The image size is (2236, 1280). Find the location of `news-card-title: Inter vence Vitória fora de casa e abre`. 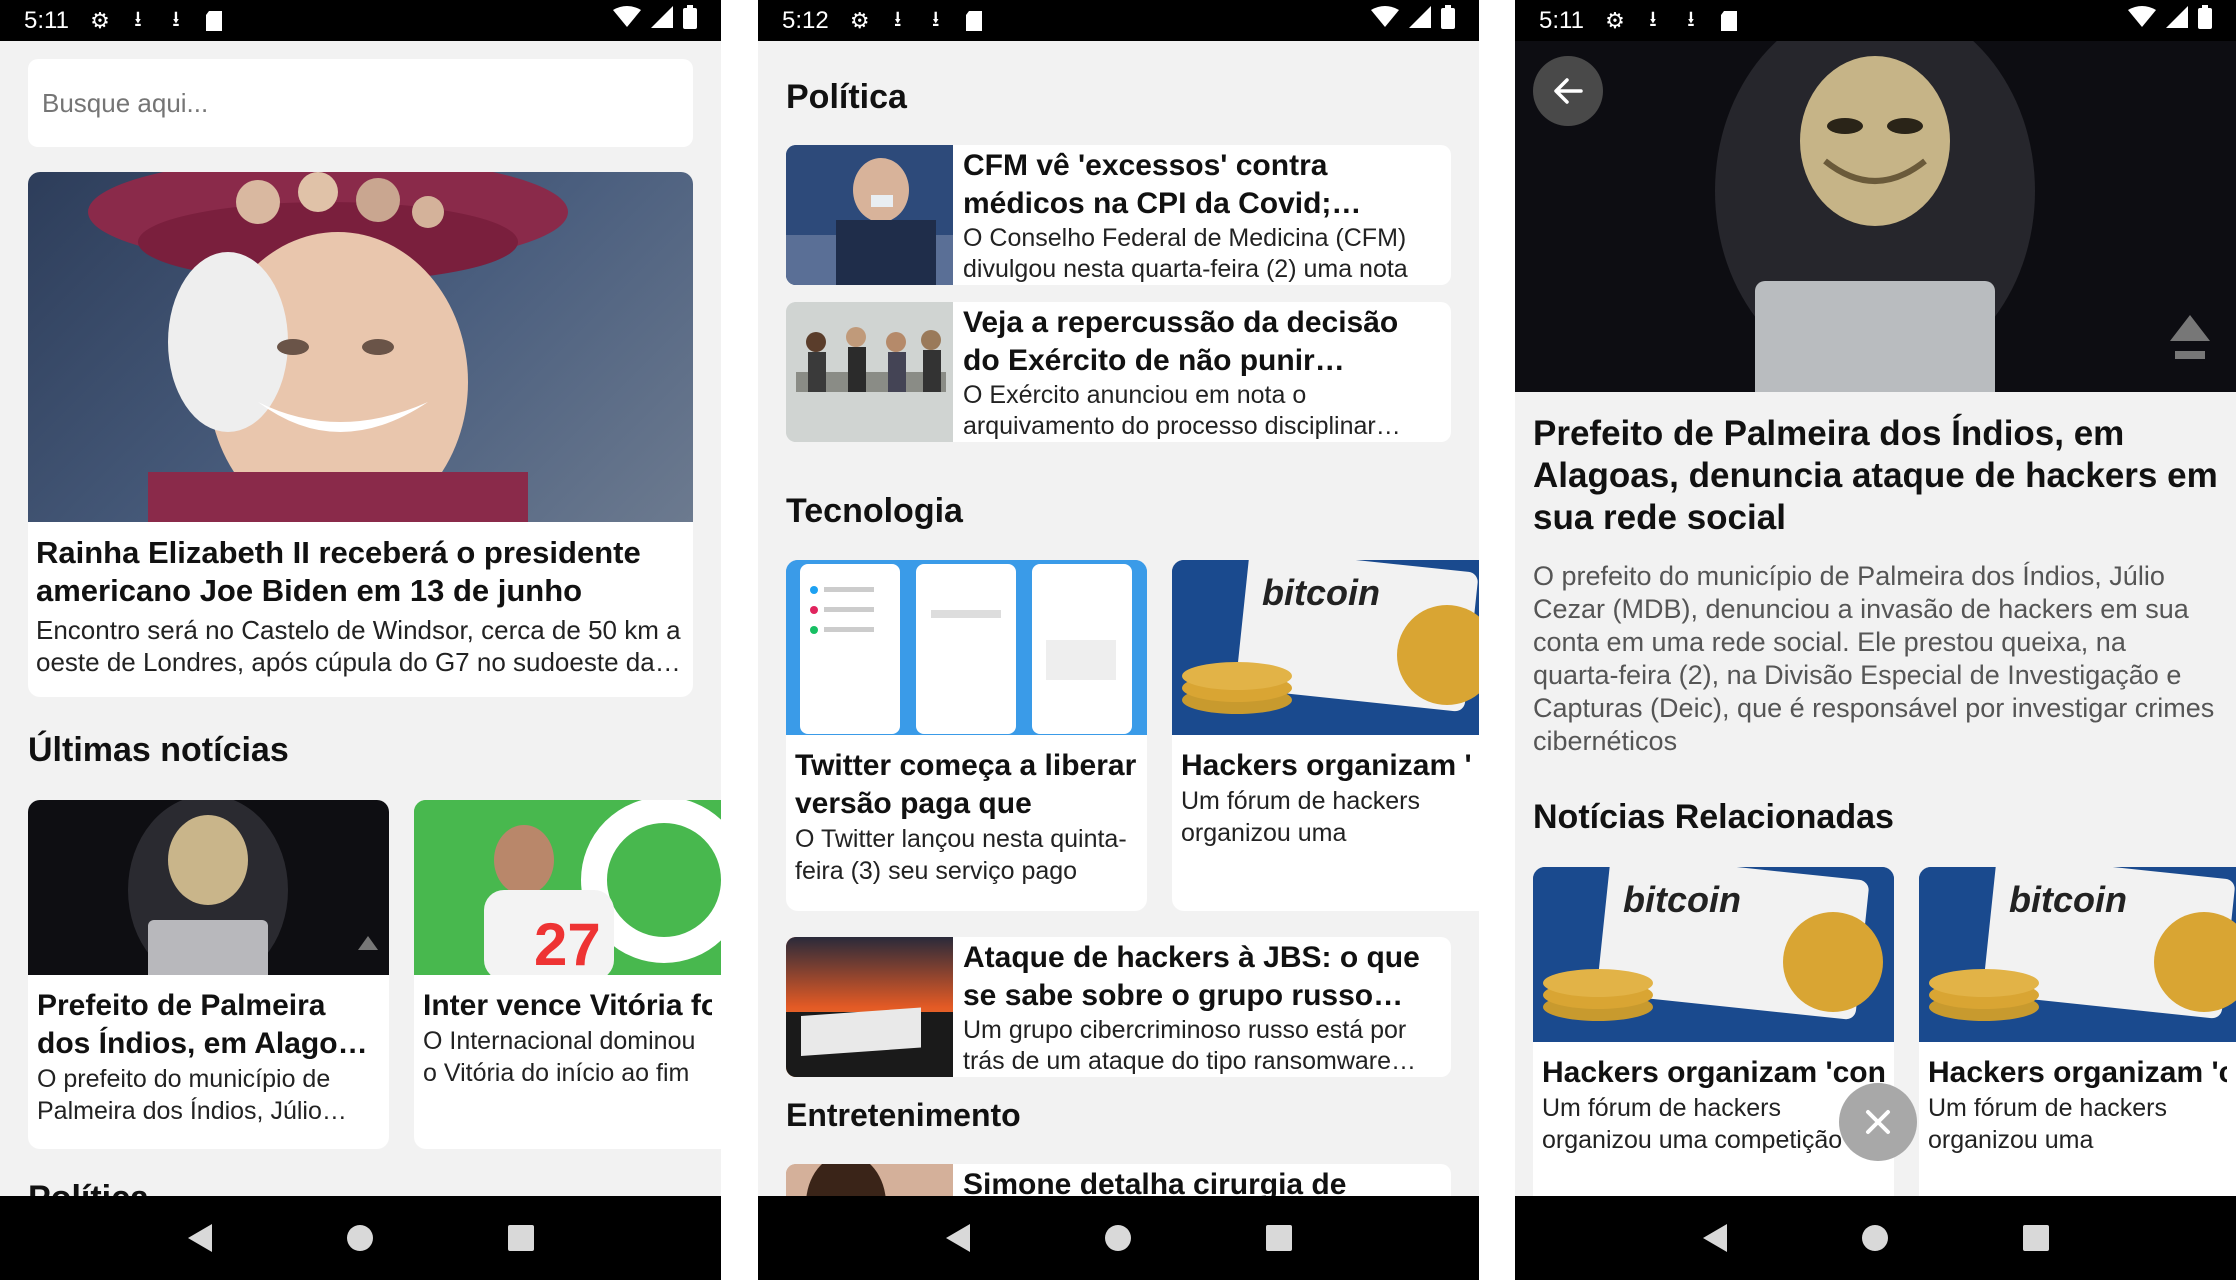

news-card-title: Inter vence Vitória fora de casa e abre is located at coordinates (567, 1005).